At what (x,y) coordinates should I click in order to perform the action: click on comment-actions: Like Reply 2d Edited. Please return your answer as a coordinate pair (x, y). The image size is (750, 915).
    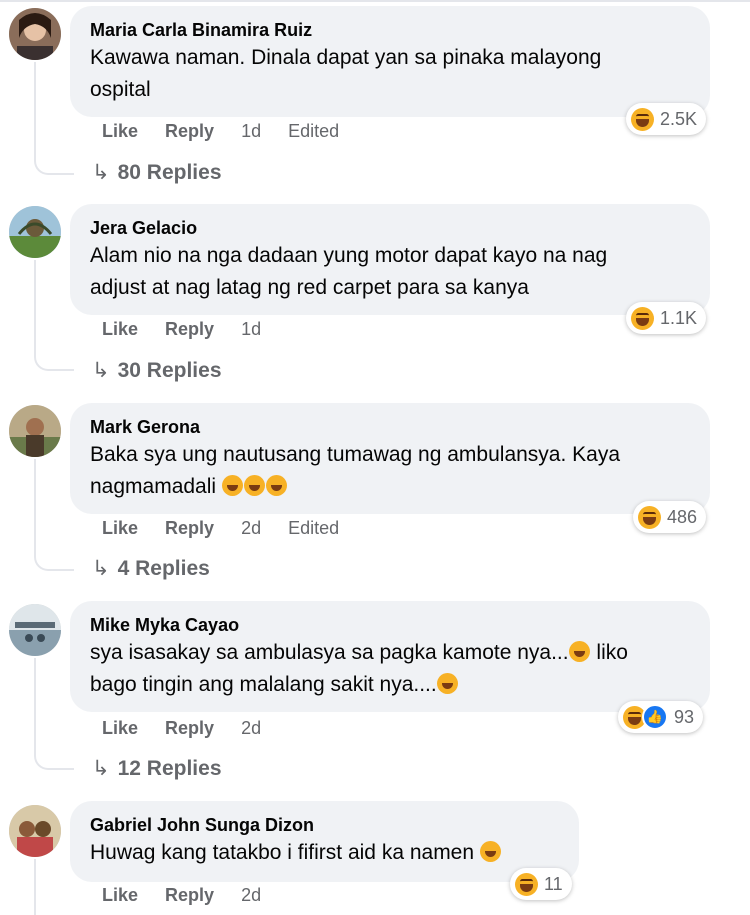
    Looking at the image, I should click on (231, 528).